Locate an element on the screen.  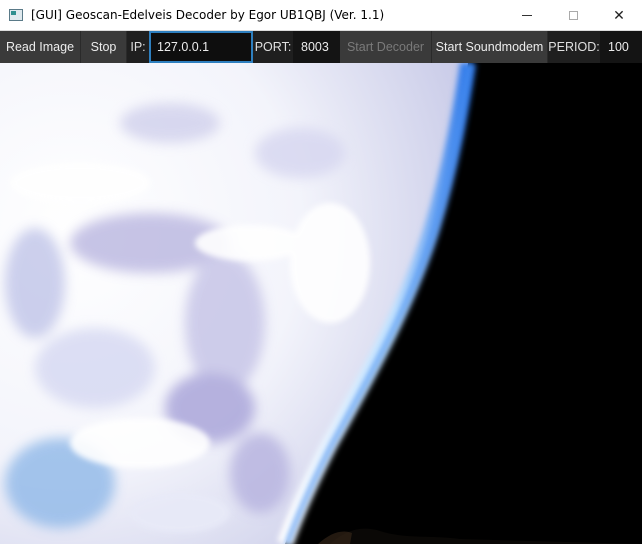
close-button: ✕ is located at coordinates (619, 15).